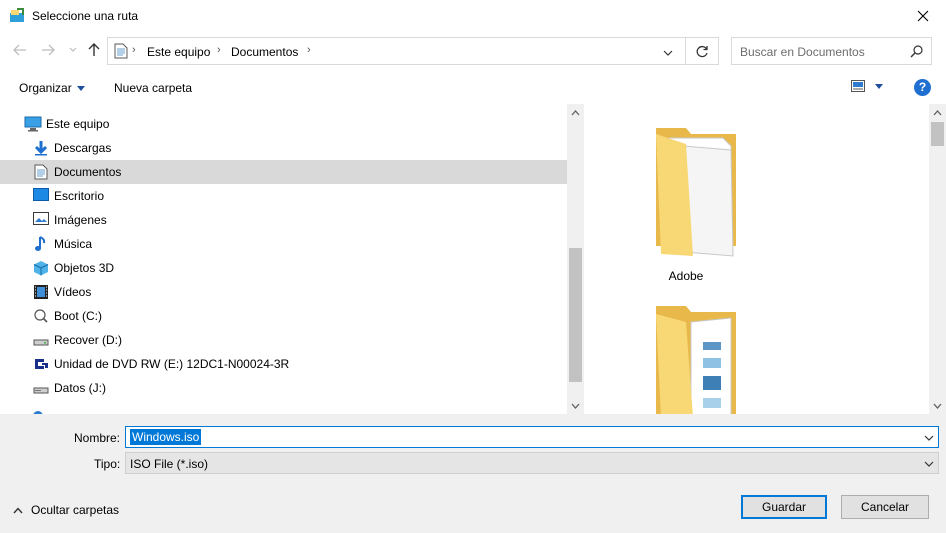 This screenshot has height=533, width=946. Describe the element at coordinates (83, 148) in the screenshot. I see `nav-item-label: Descargas` at that location.